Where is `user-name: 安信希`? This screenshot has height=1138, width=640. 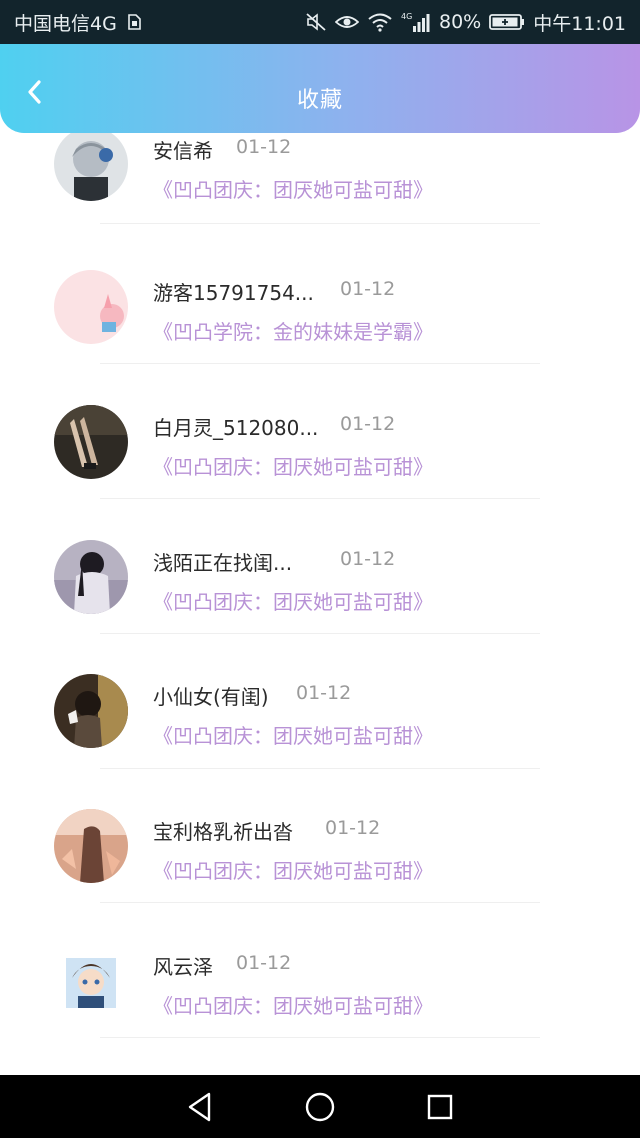 user-name: 安信希 is located at coordinates (183, 151).